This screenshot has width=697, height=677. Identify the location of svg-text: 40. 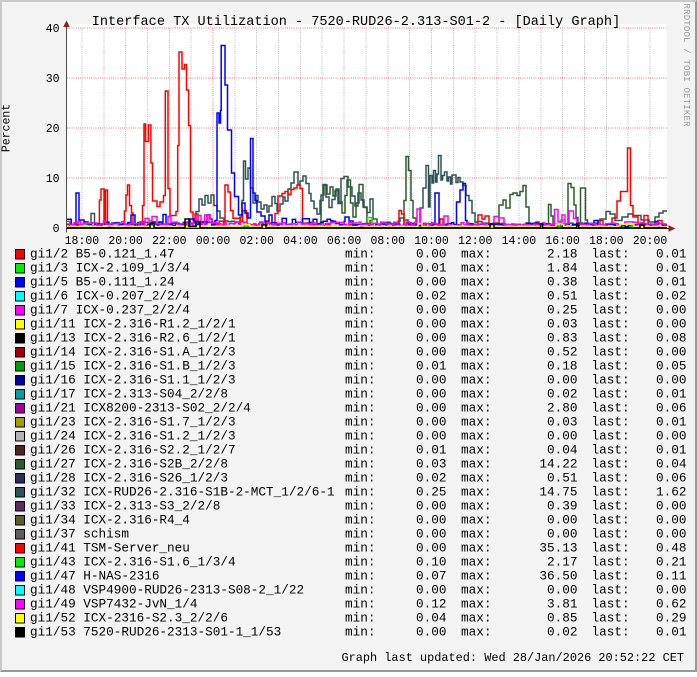
(53, 29).